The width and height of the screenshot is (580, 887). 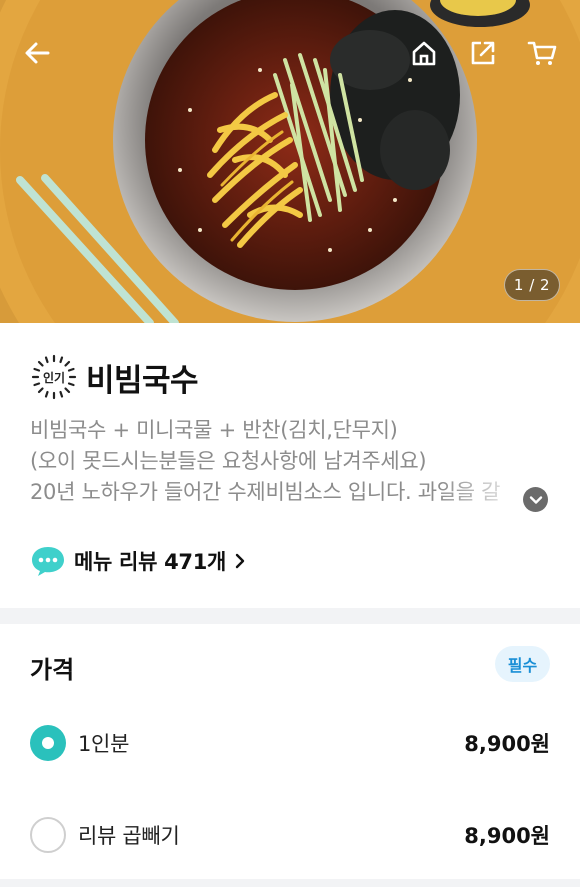 What do you see at coordinates (104, 744) in the screenshot?
I see `option-label: 1인분` at bounding box center [104, 744].